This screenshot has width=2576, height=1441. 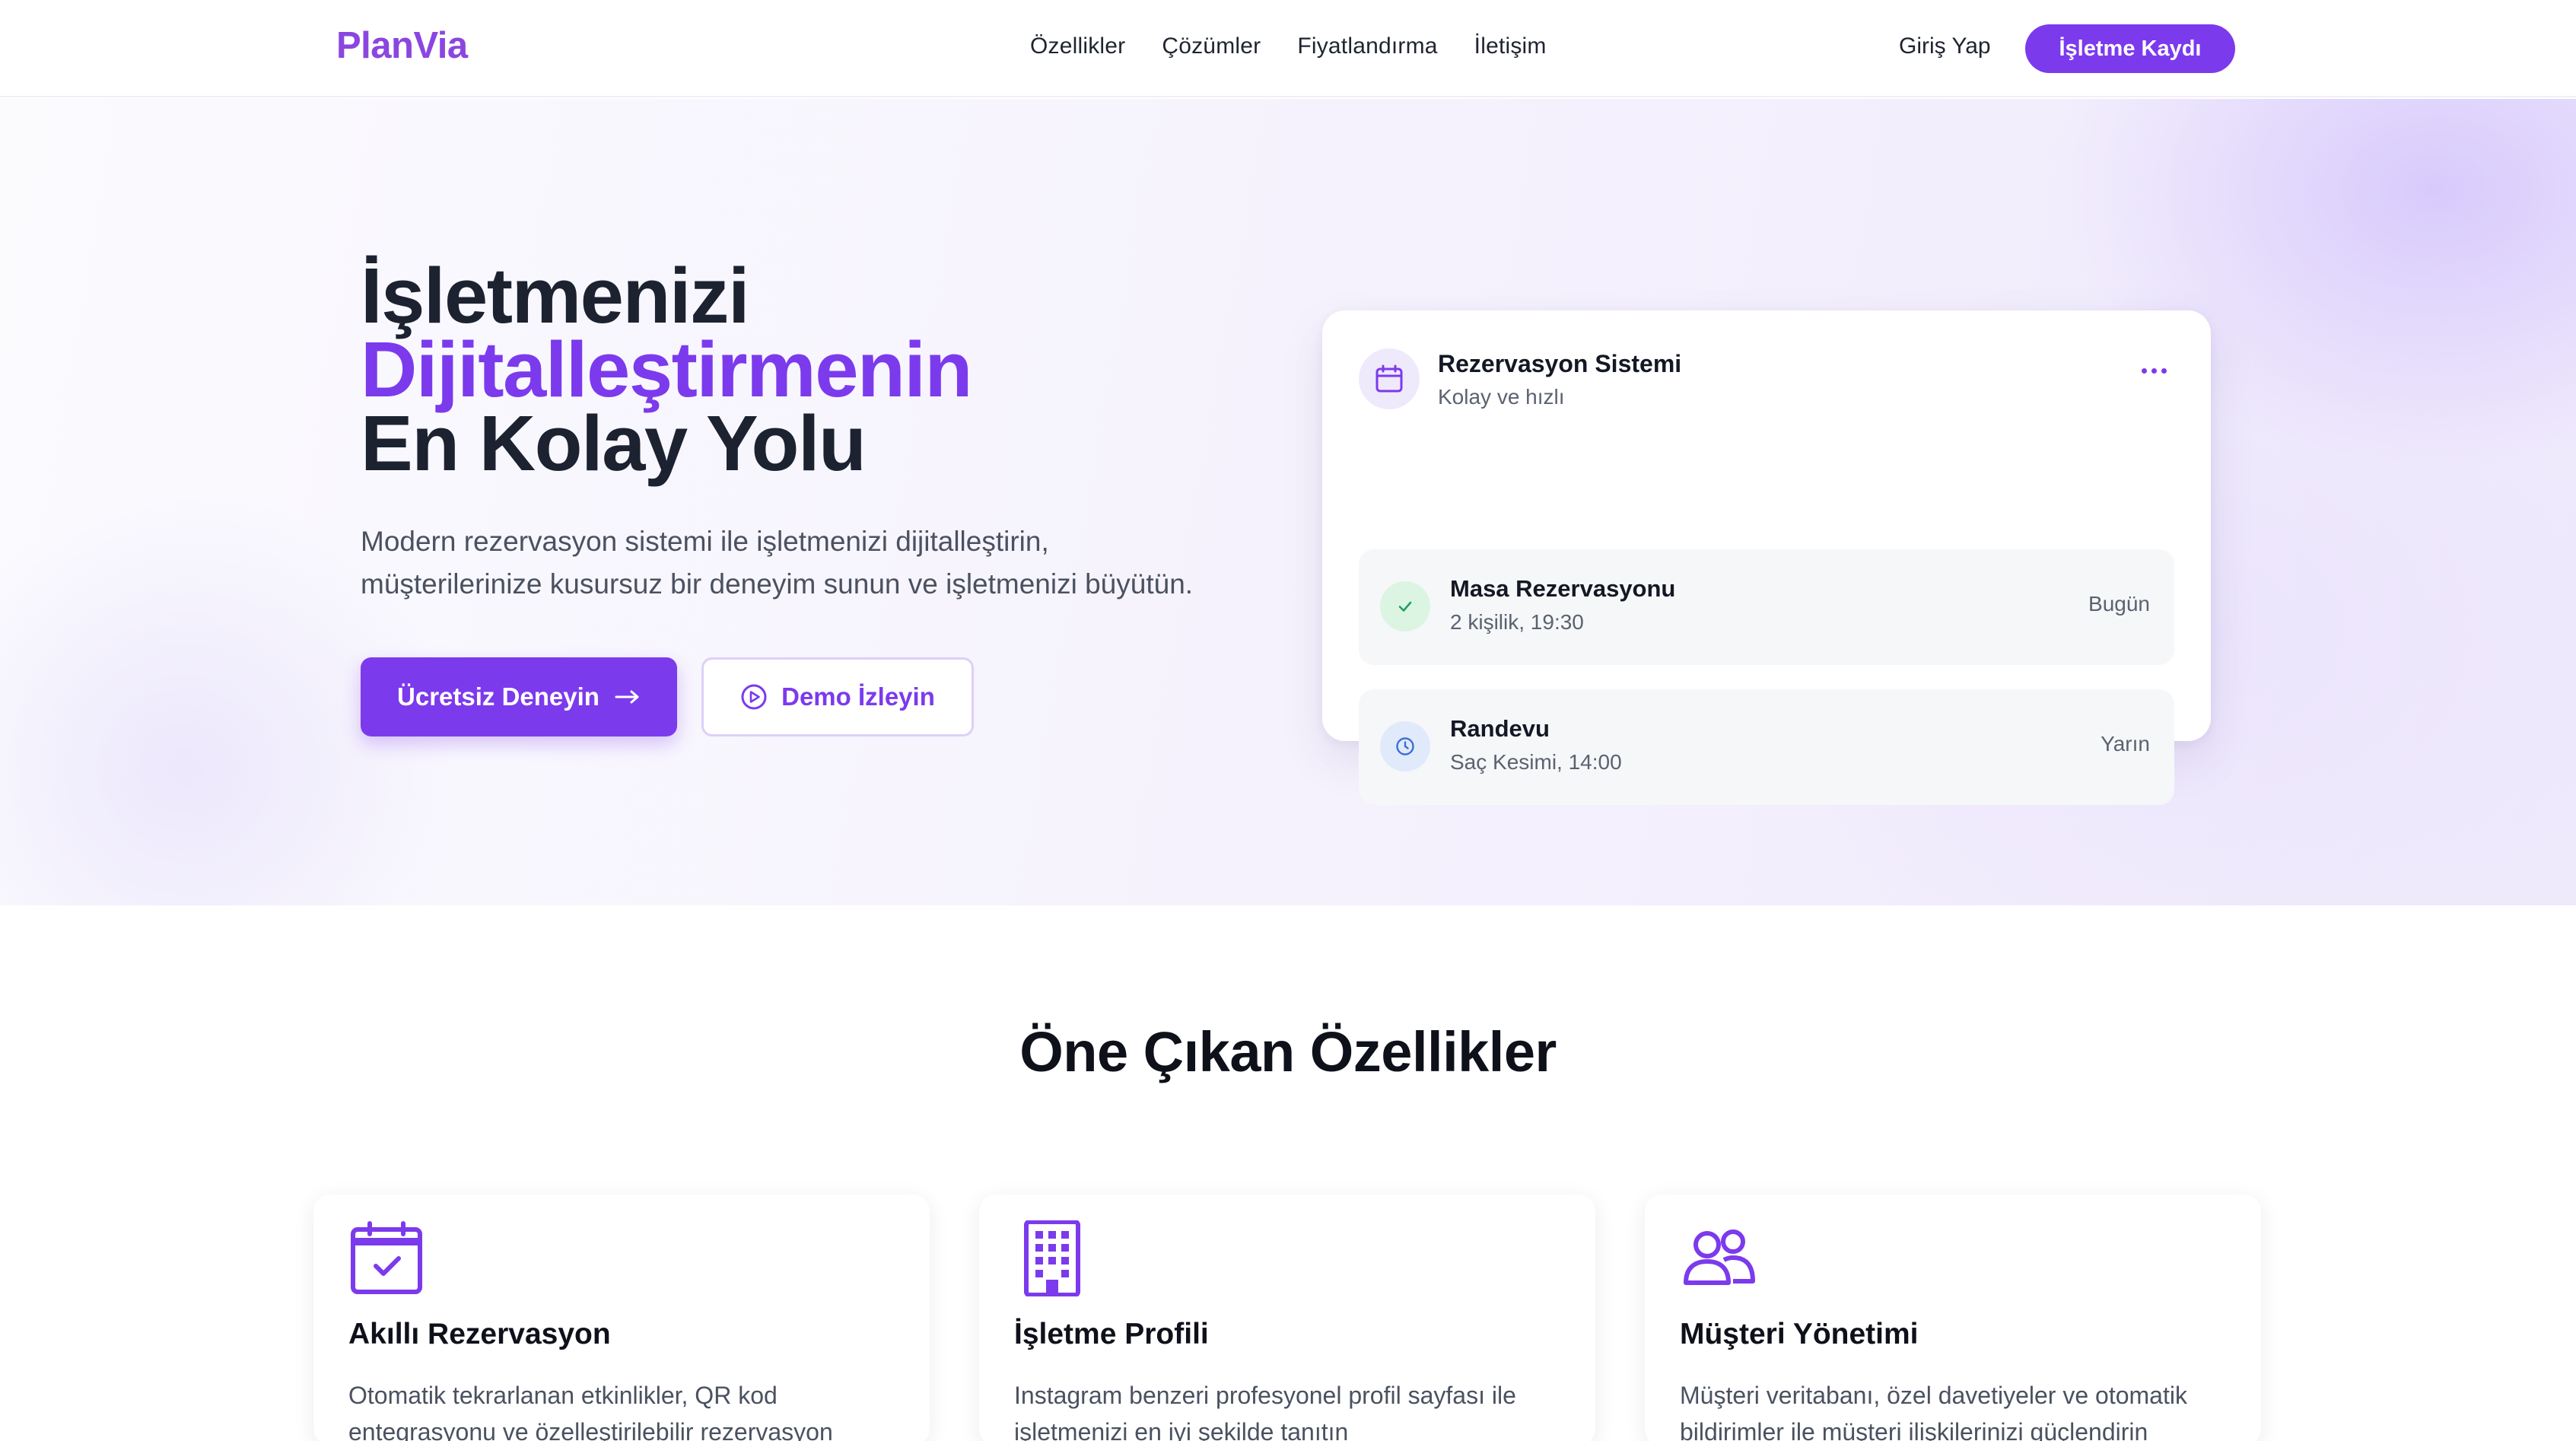 I want to click on play-circle-icon, so click(x=754, y=697).